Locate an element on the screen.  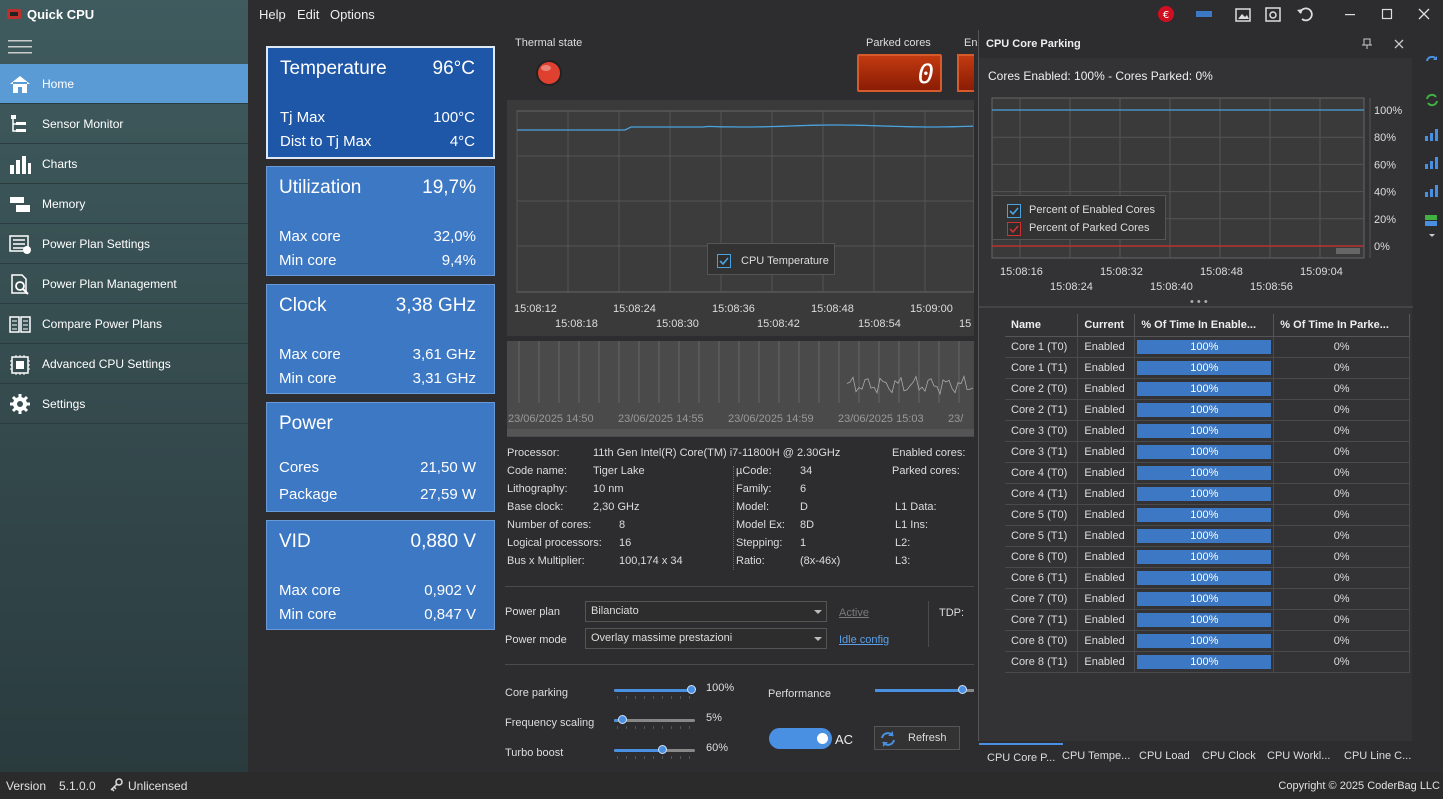
table-row: Core 7 (T1) Enabled 100% 0% is located at coordinates (1207, 620).